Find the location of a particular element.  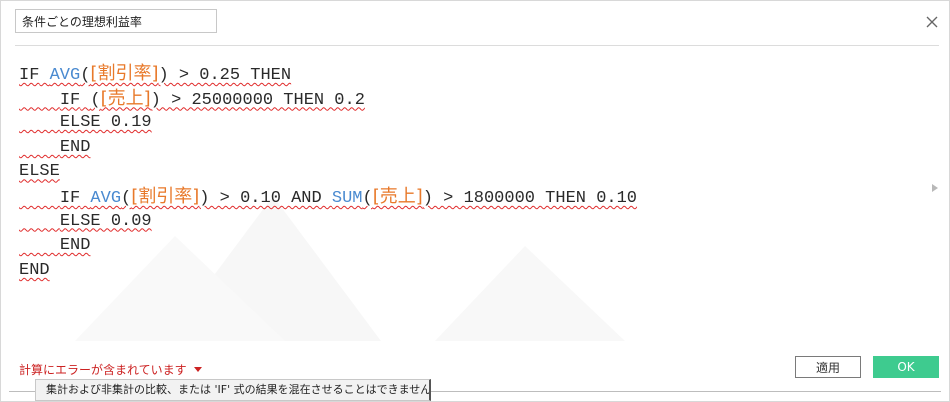

close-icon is located at coordinates (932, 22).